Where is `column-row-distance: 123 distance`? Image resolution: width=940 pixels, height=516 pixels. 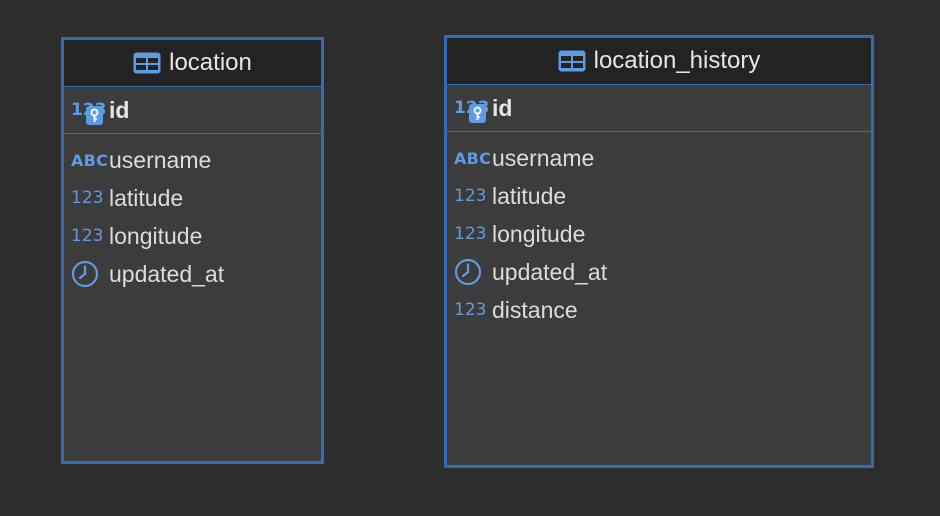
column-row-distance: 123 distance is located at coordinates (659, 310).